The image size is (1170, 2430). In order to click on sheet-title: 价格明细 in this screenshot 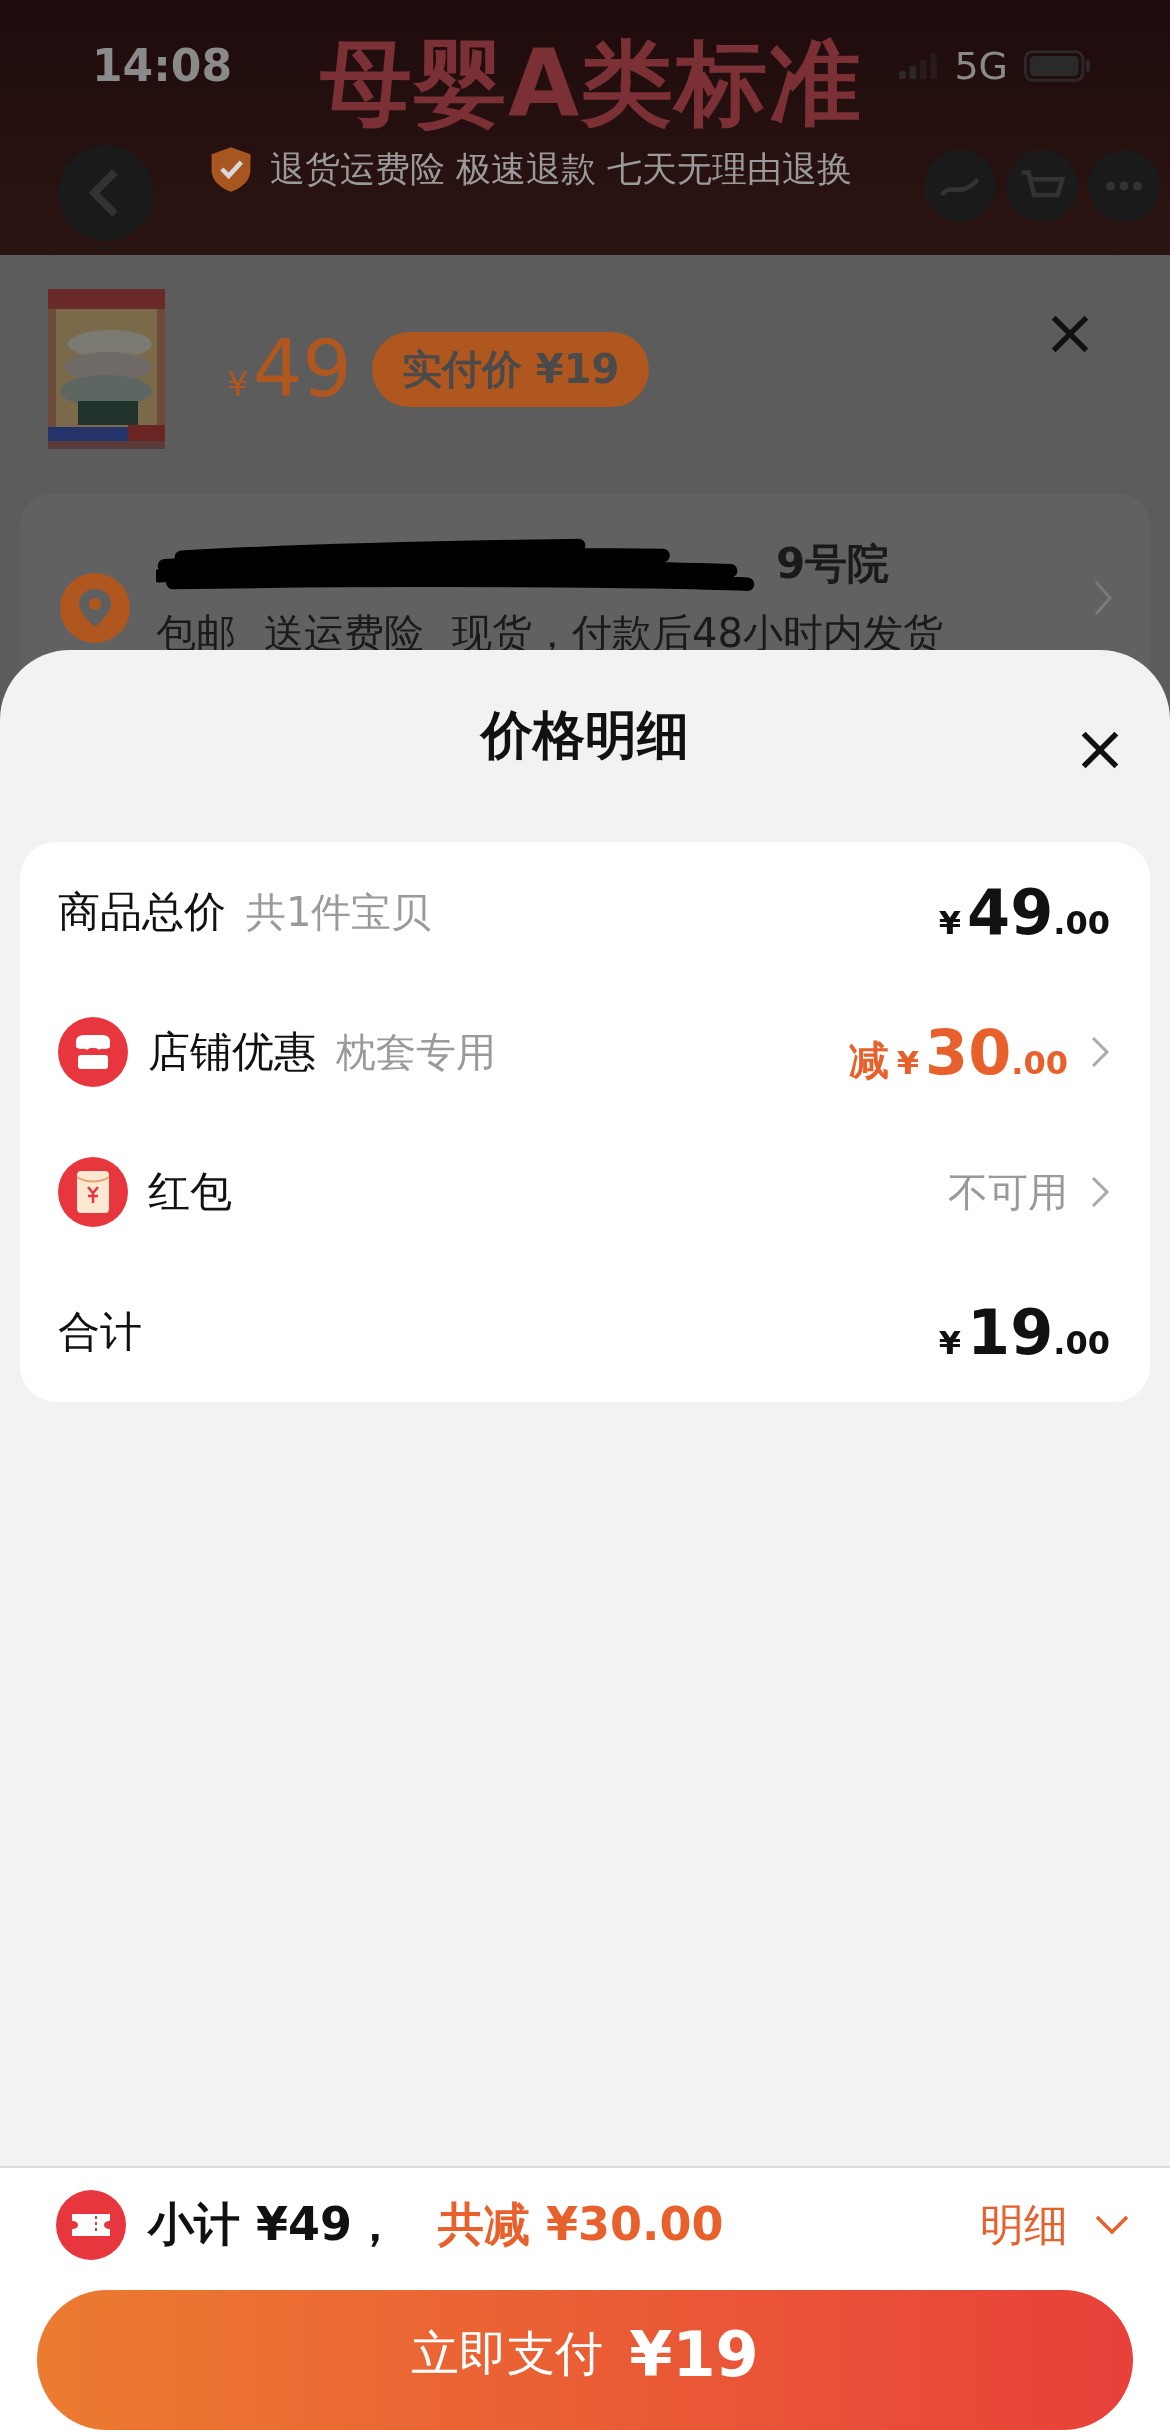, I will do `click(585, 735)`.